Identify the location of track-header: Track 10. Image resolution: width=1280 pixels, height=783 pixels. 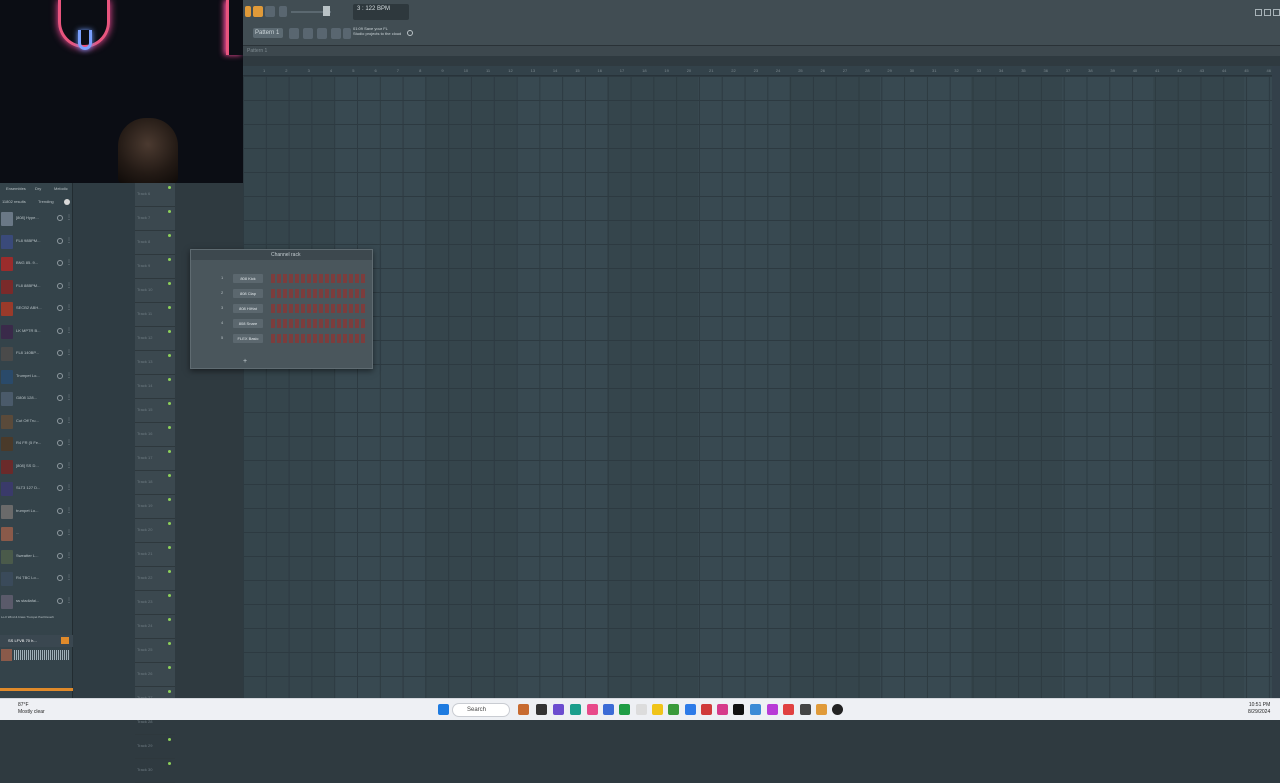
(155, 291).